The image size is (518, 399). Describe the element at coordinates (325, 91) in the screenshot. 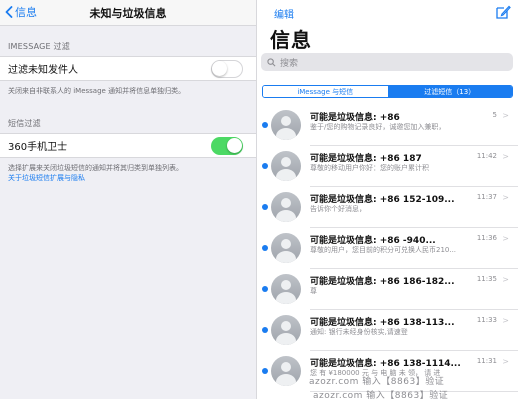

I see `segment-imessage-sms: iMessage 与短信` at that location.